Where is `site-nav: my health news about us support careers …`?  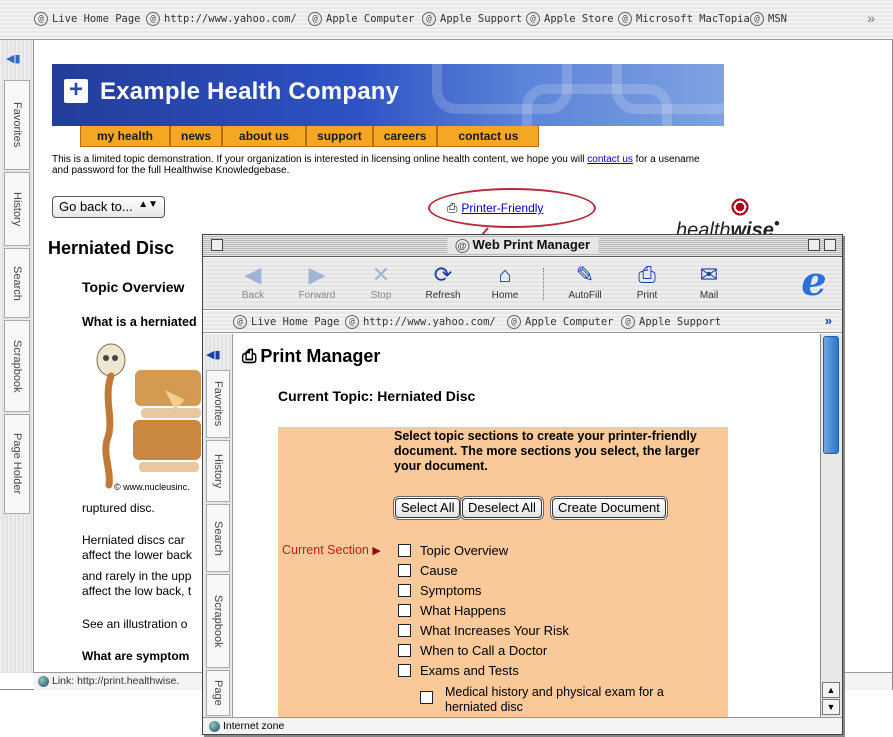
site-nav: my health news about us support careers … is located at coordinates (310, 136).